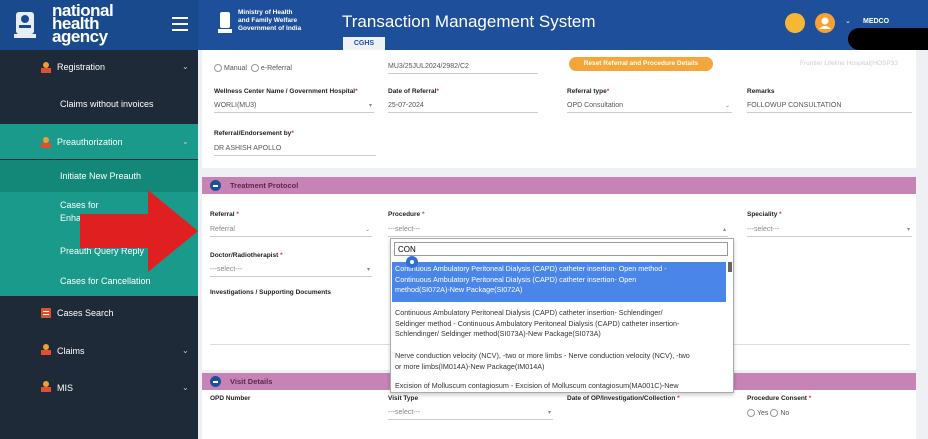 This screenshot has height=439, width=928. I want to click on doctor-select: ---select--- ▾, so click(291, 270).